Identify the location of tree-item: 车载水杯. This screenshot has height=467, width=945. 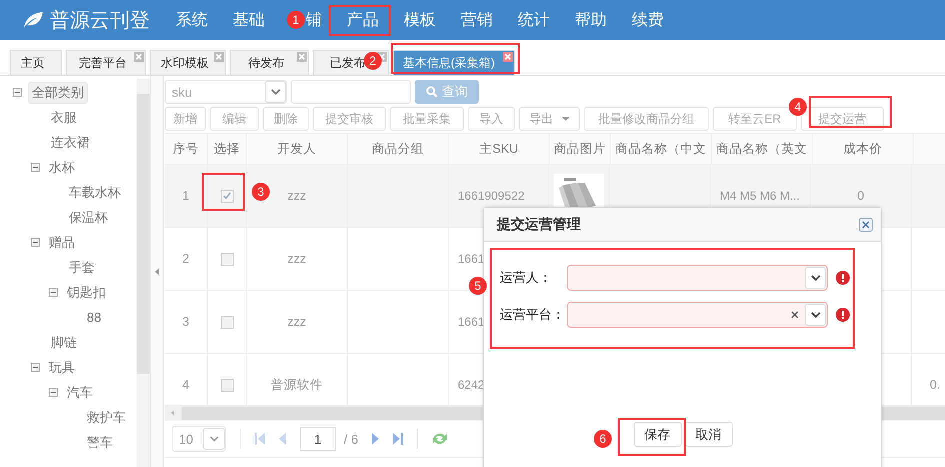
(95, 192).